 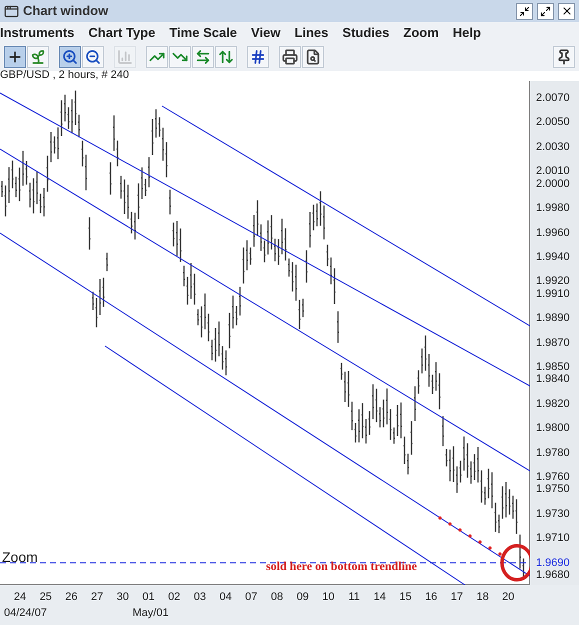 I want to click on date-label: 02, so click(x=174, y=597).